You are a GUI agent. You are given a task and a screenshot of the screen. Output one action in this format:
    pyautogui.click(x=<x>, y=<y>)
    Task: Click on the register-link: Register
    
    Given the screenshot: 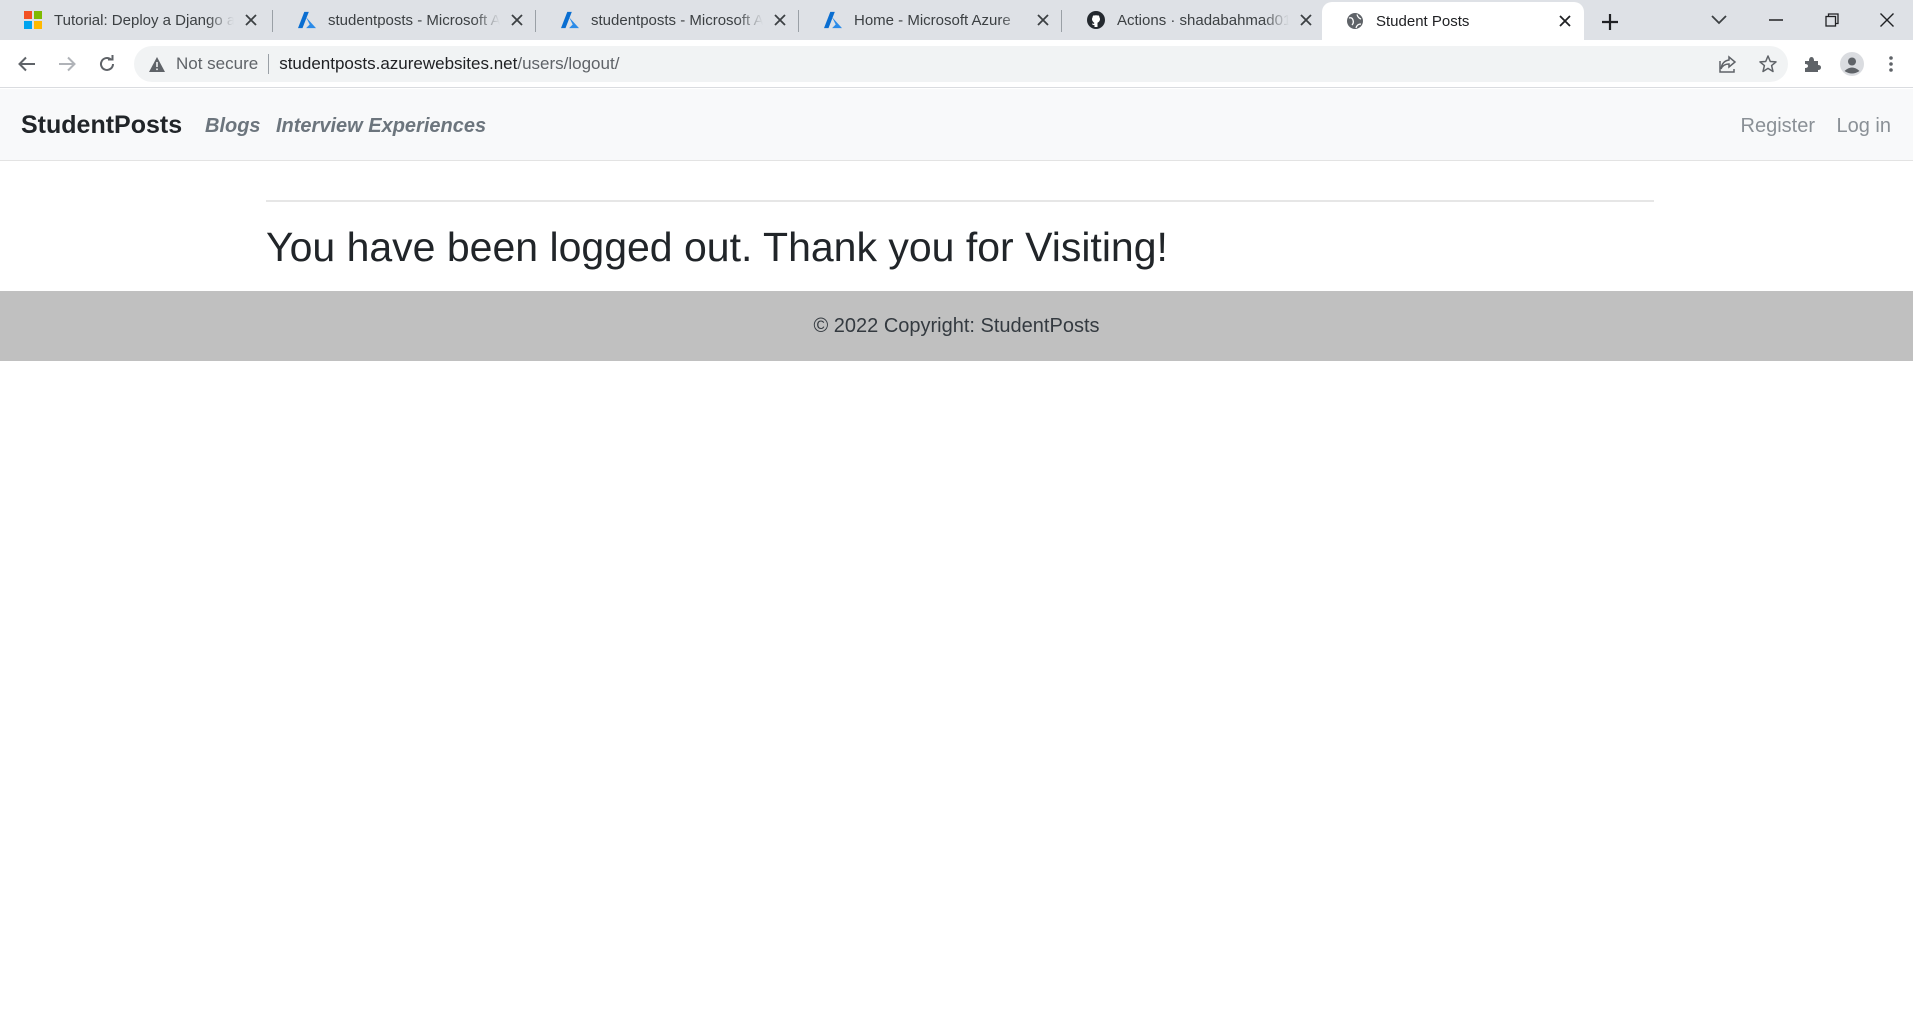 What is the action you would take?
    pyautogui.click(x=1778, y=126)
    